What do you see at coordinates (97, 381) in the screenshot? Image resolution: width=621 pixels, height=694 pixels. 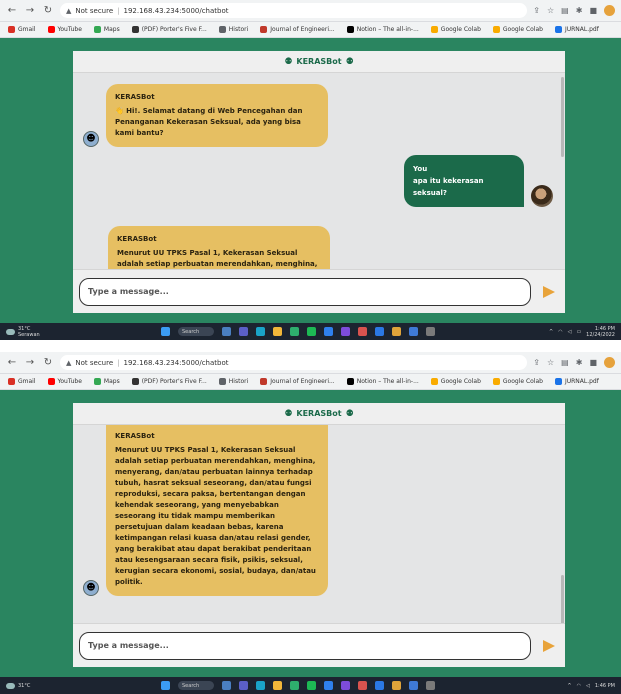 I see `maps-icon` at bounding box center [97, 381].